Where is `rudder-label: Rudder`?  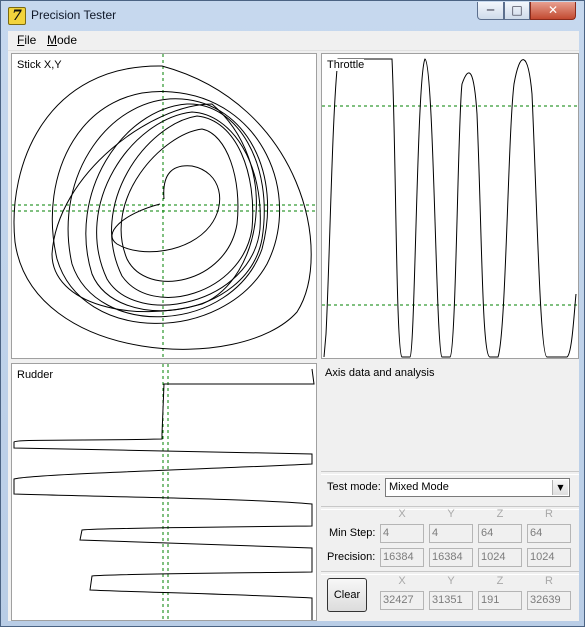 rudder-label: Rudder is located at coordinates (35, 375).